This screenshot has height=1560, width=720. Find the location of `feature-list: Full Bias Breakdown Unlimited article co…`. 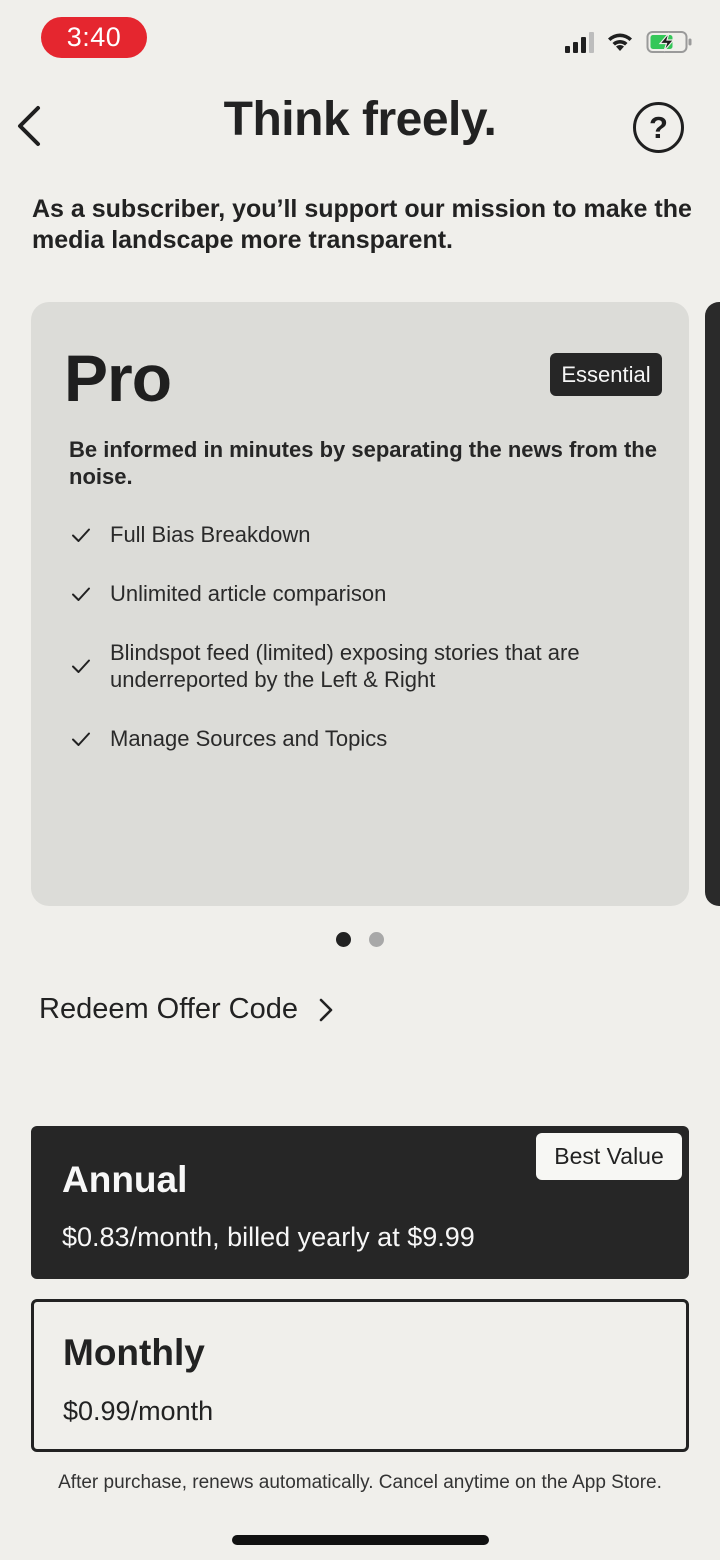

feature-list: Full Bias Breakdown Unlimited article co… is located at coordinates (369, 652).